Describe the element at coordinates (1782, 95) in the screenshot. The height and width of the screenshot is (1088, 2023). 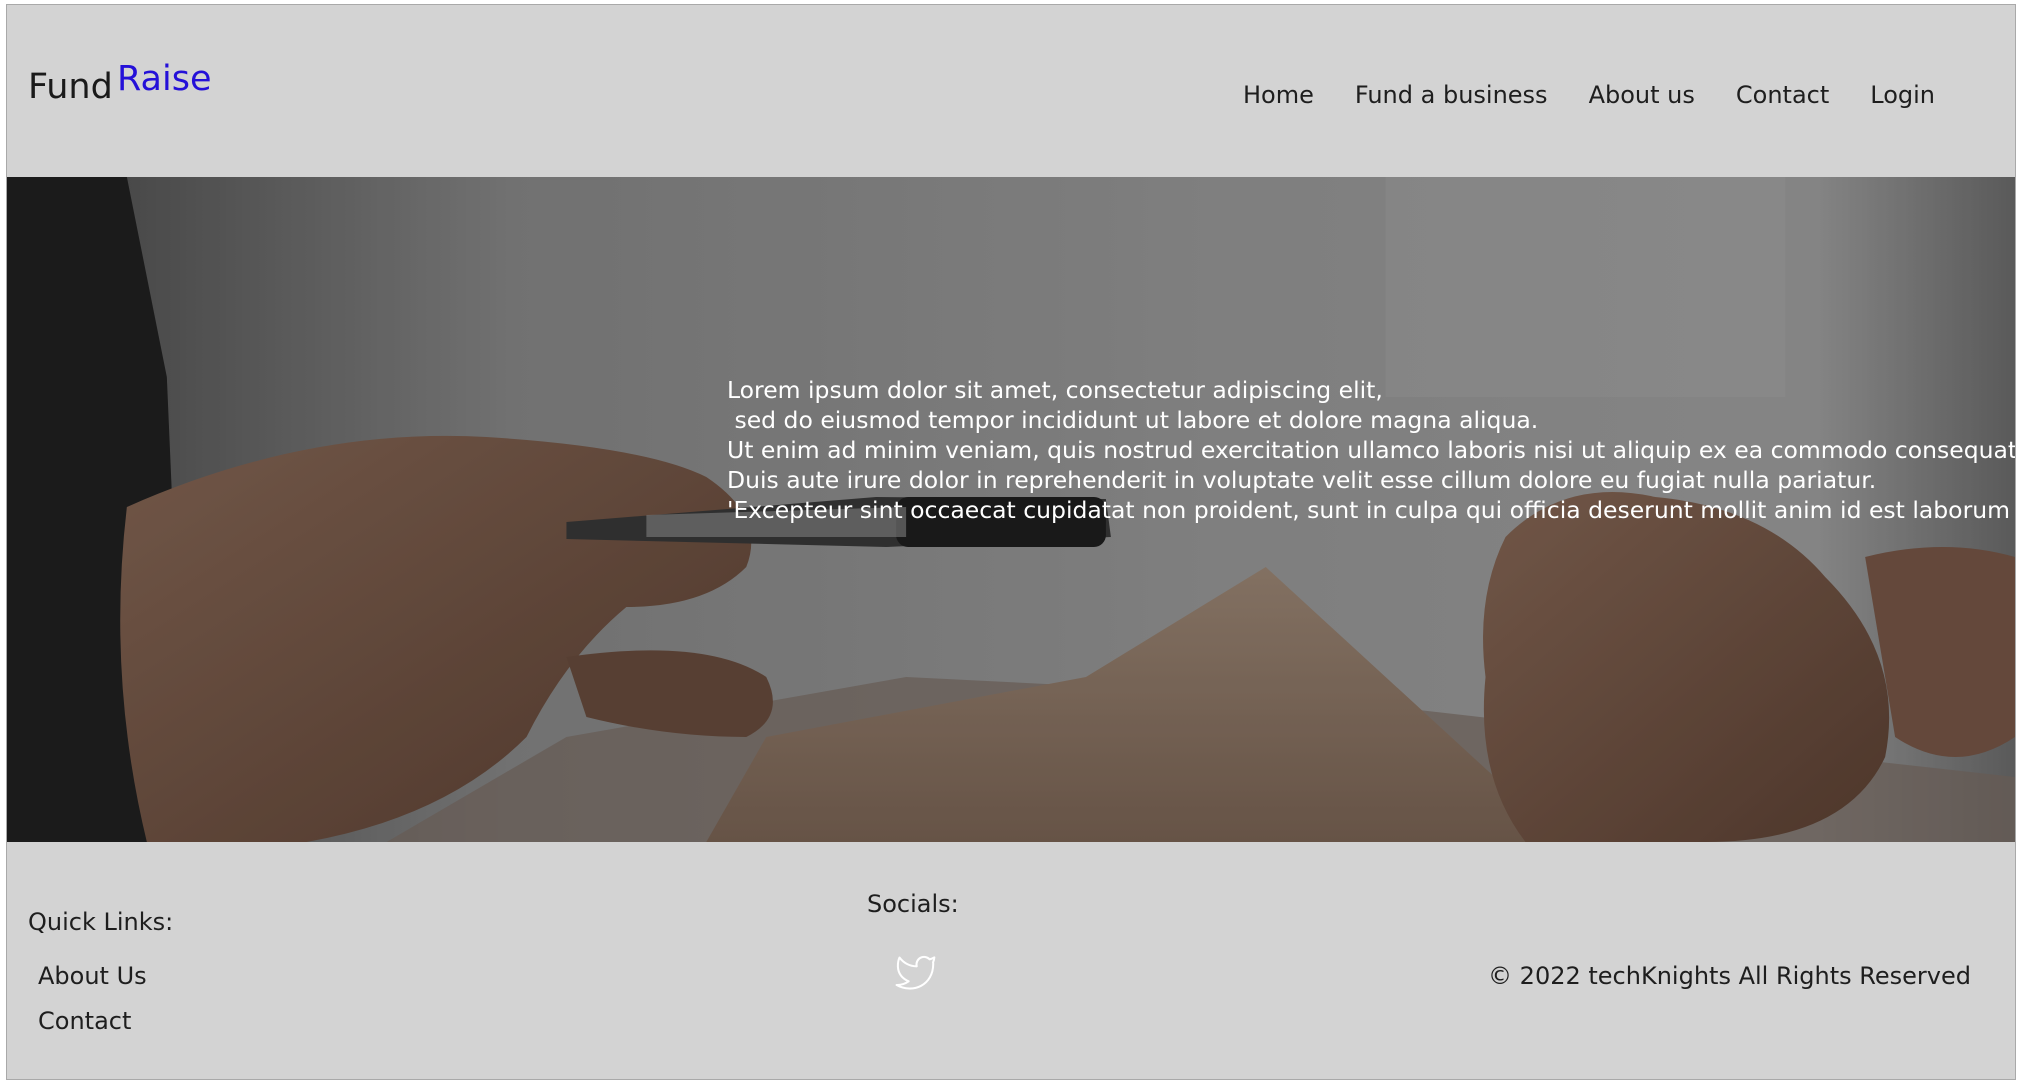
I see `nav-contact: Contact` at that location.